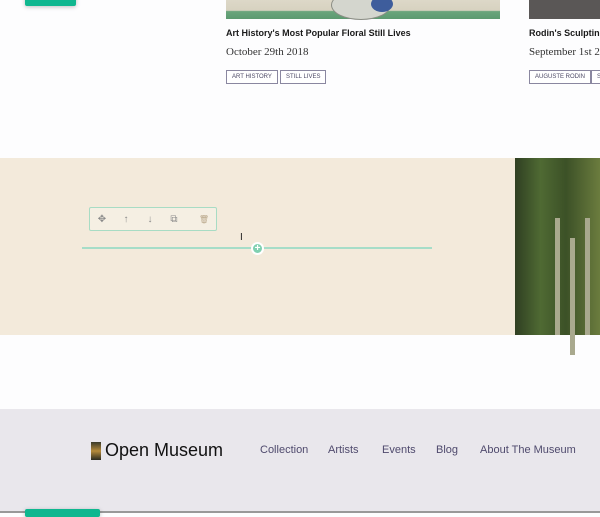 This screenshot has height=517, width=600. I want to click on tag: STILL LIVES, so click(303, 77).